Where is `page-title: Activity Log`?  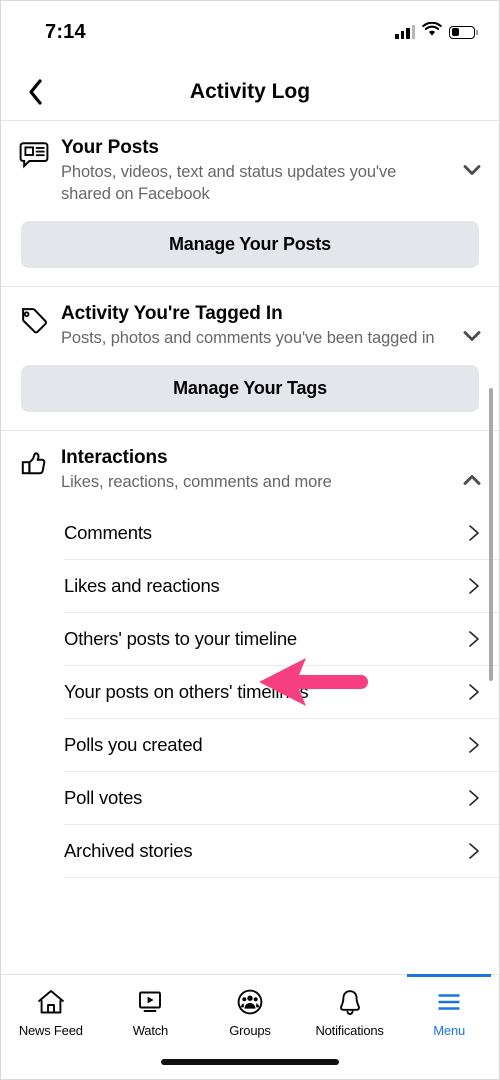 page-title: Activity Log is located at coordinates (250, 91).